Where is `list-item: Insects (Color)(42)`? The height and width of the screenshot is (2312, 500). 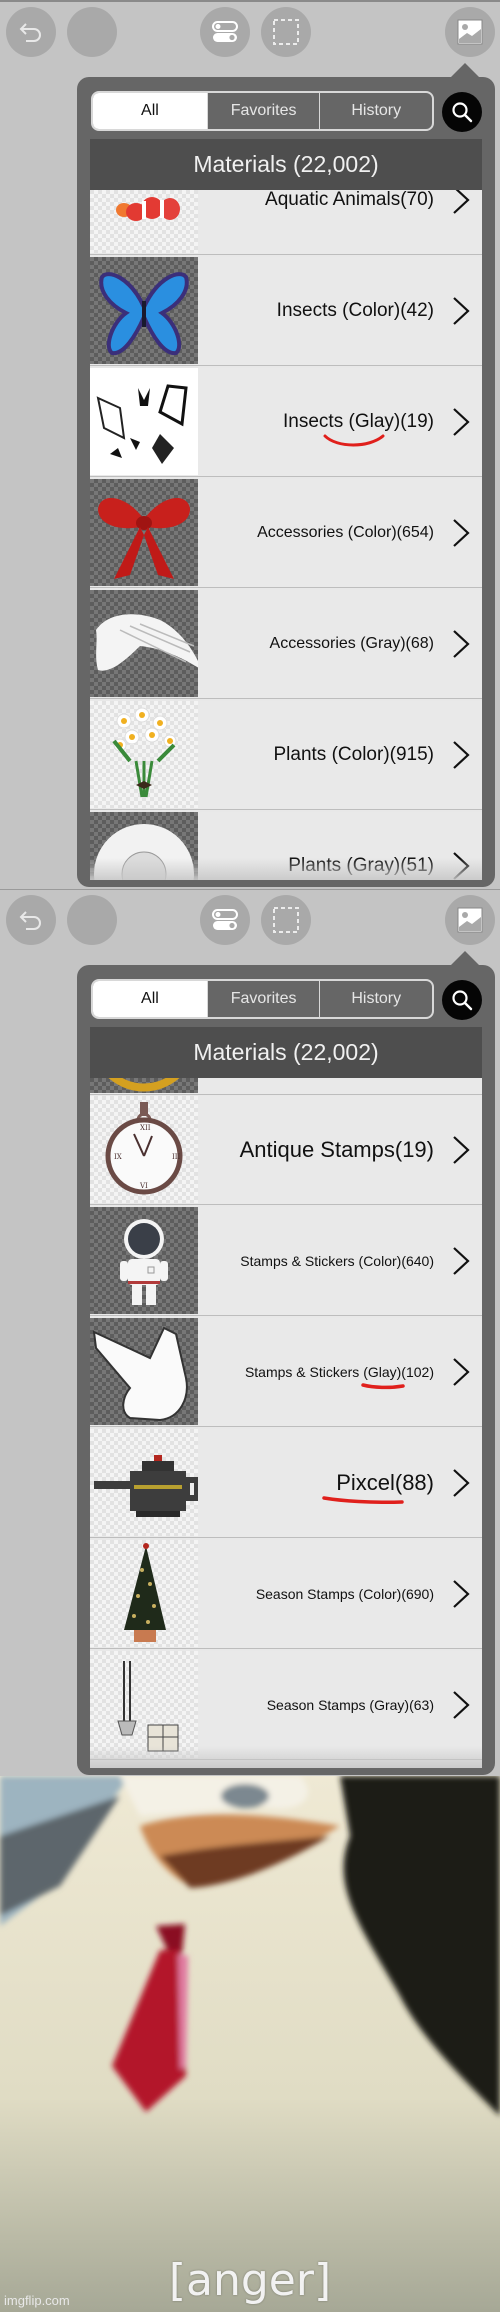
list-item: Insects (Color)(42) is located at coordinates (286, 311).